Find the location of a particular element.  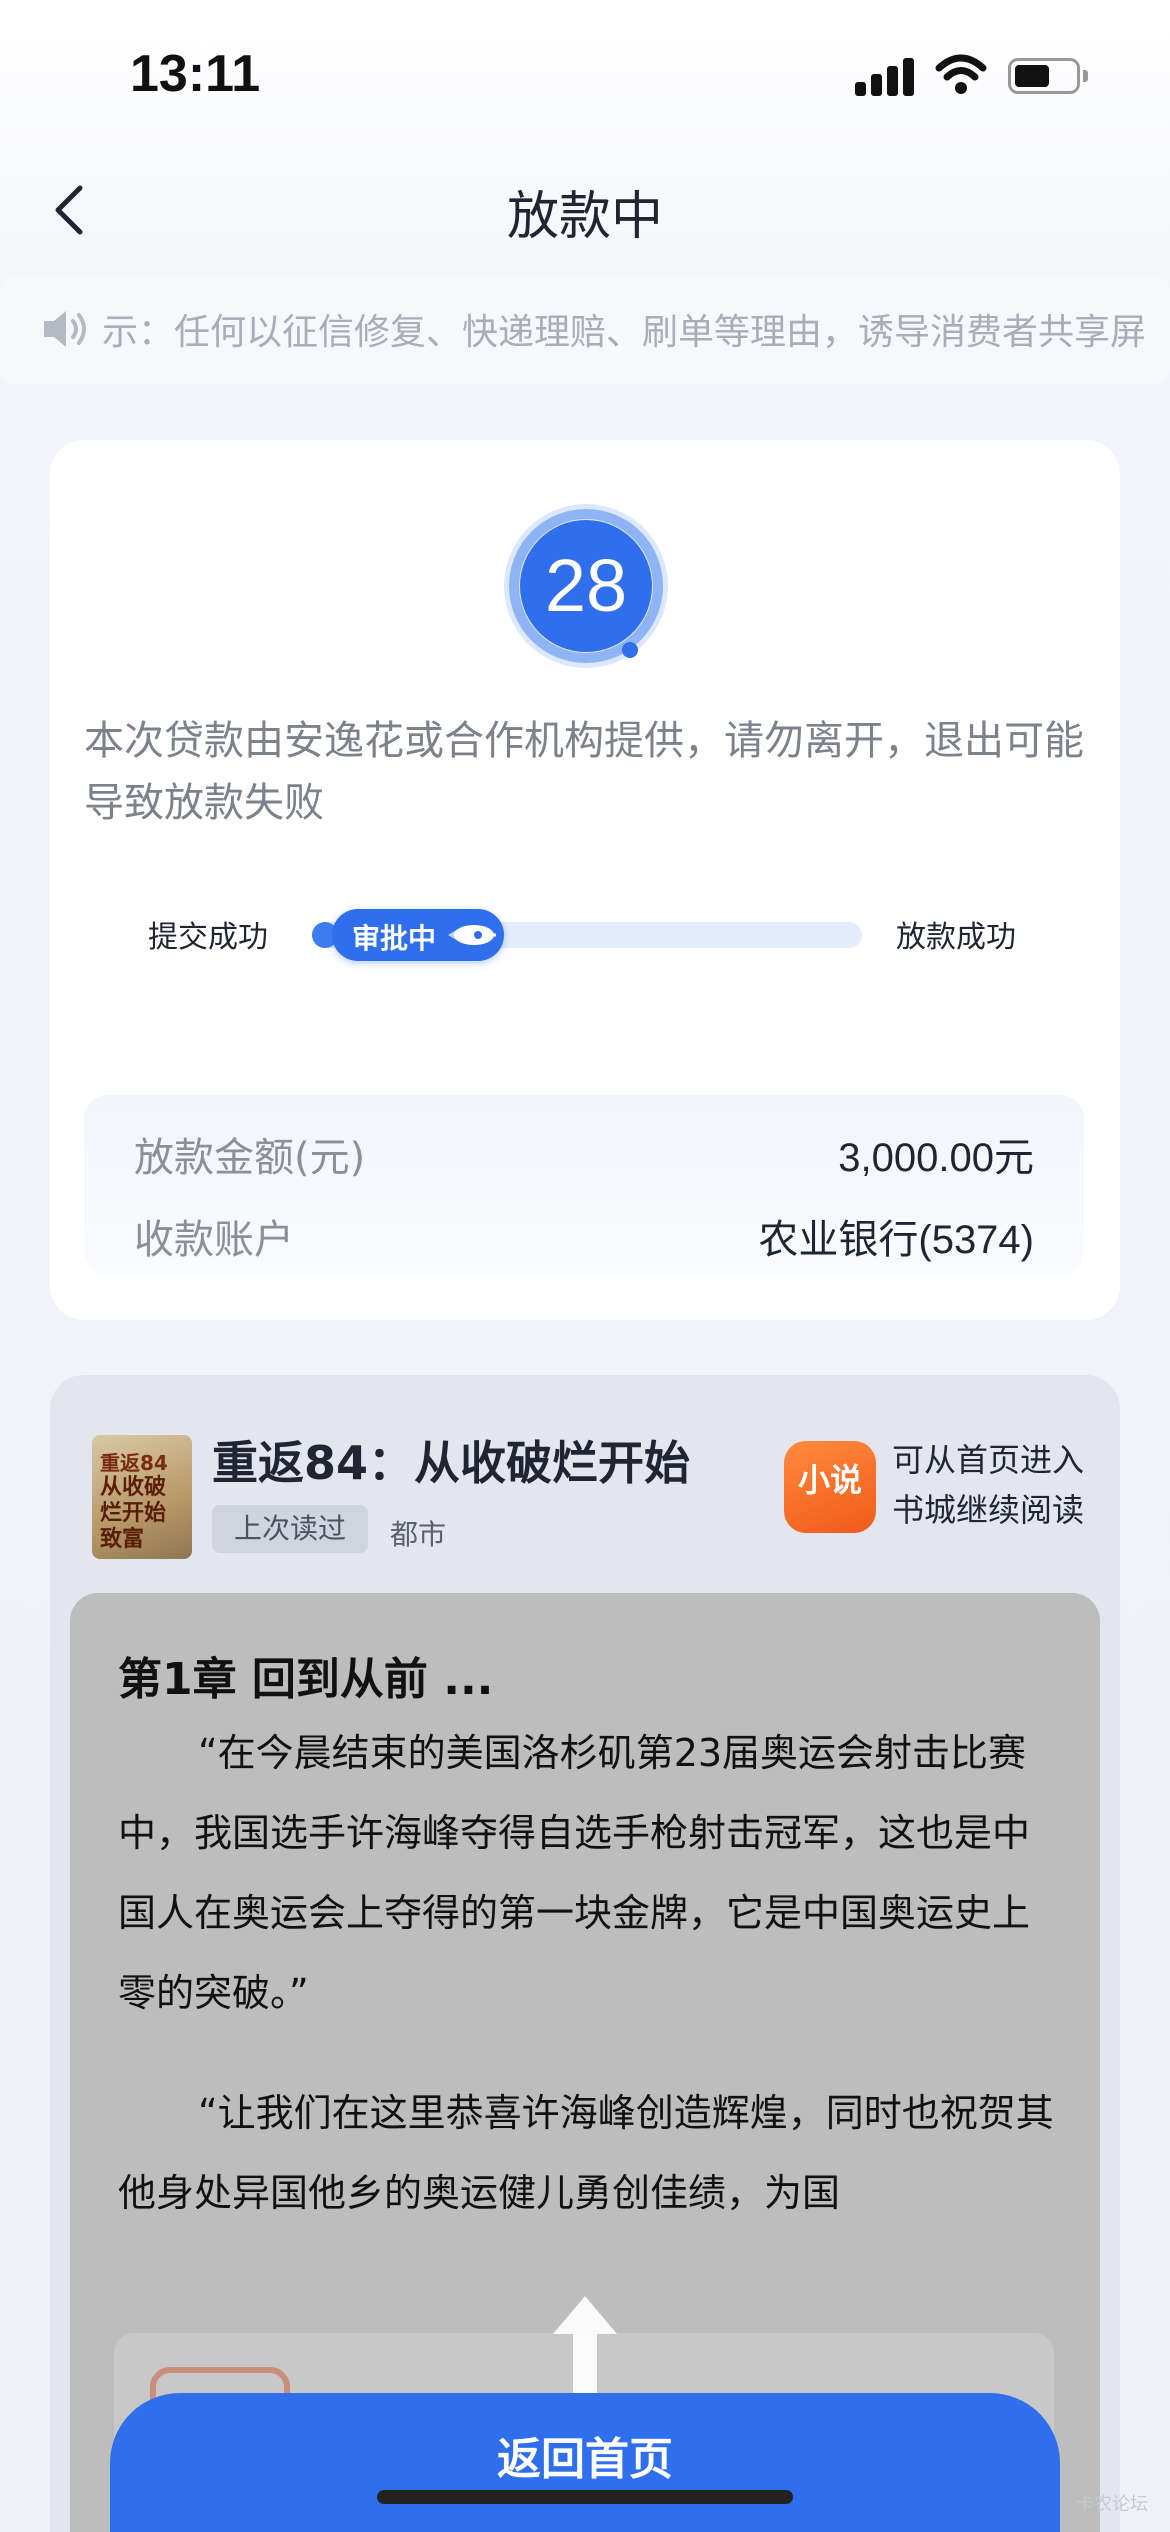

page-title: 放款中 is located at coordinates (584, 217).